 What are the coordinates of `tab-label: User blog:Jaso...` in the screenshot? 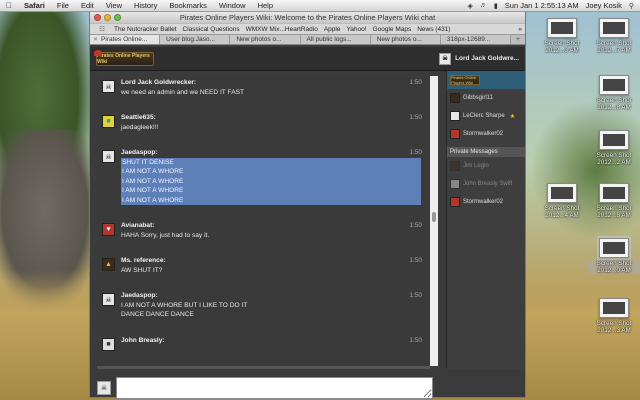 It's located at (190, 39).